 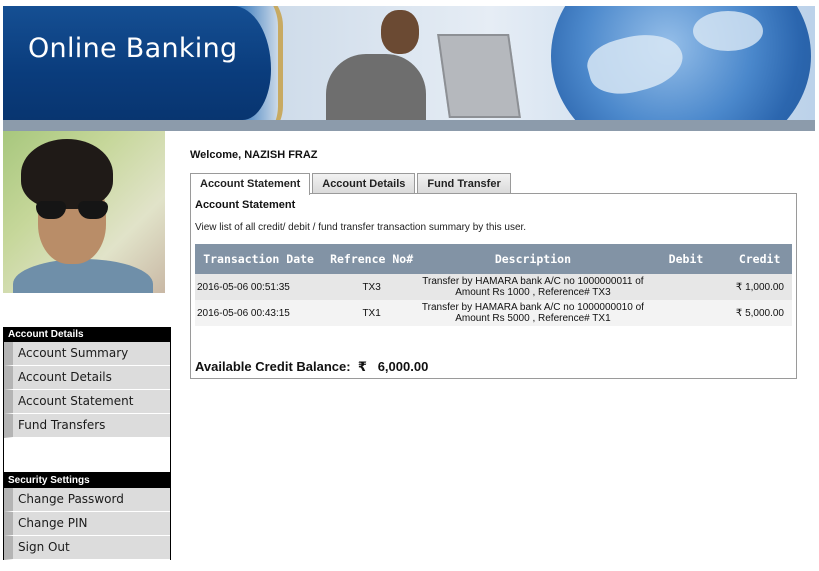 What do you see at coordinates (87, 354) in the screenshot?
I see `sidebar-item-account-summary: Account Summary` at bounding box center [87, 354].